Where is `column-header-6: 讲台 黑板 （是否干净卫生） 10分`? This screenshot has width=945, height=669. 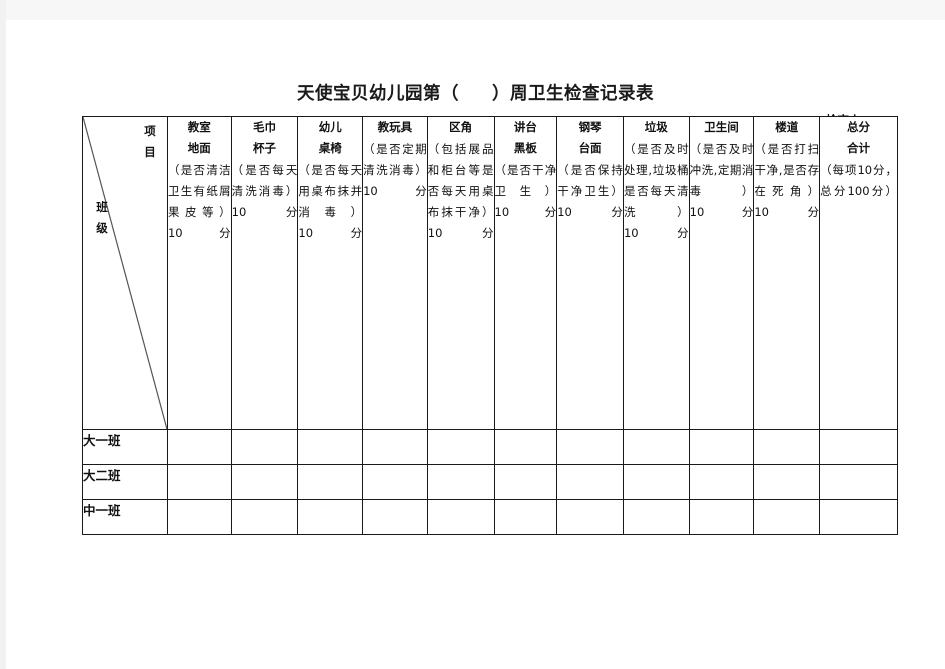
column-header-6: 讲台 黑板 （是否干净卫生） 10分 is located at coordinates (525, 273).